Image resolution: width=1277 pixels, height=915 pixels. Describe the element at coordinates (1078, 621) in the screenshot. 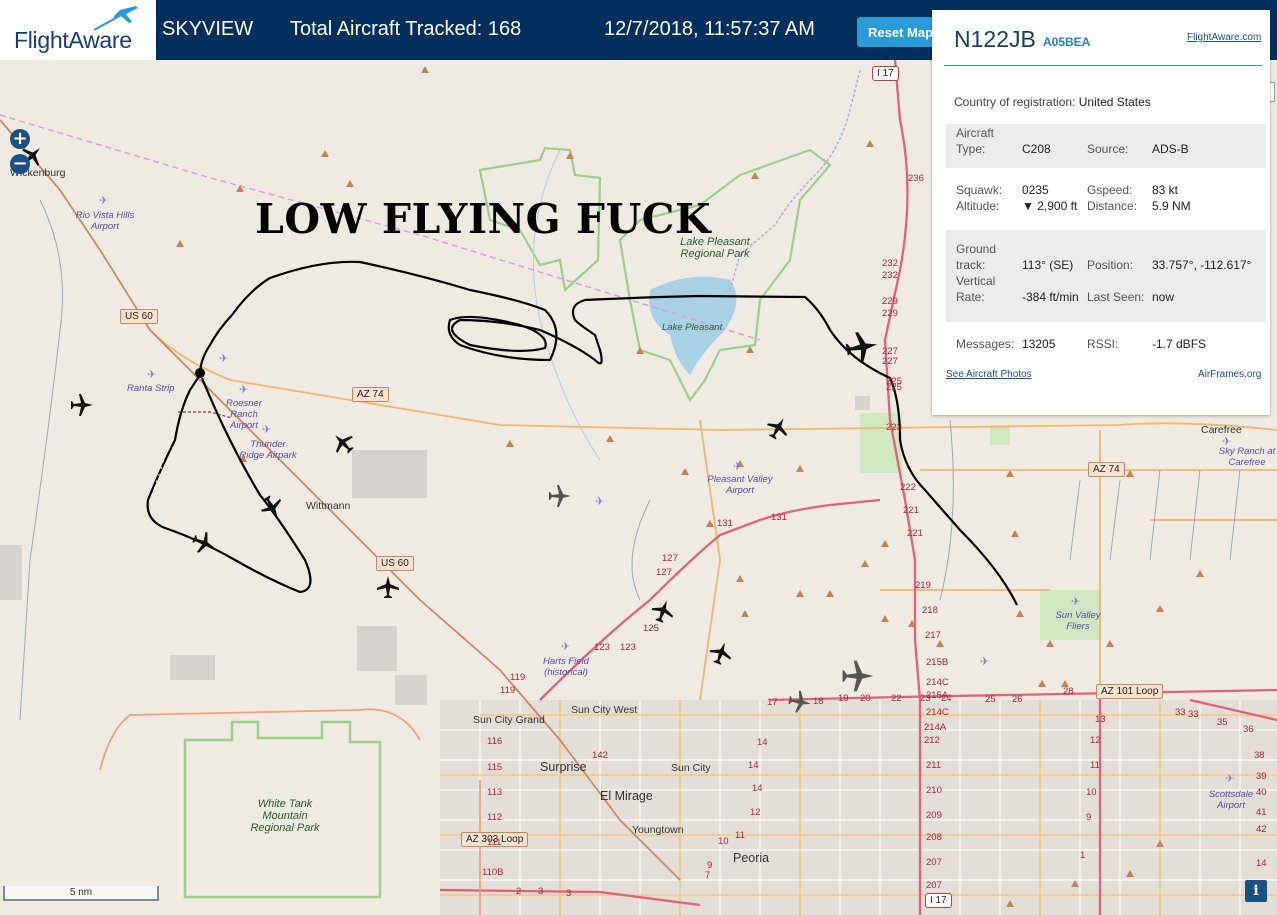

I see `airport-label: Sun Valley Fliers` at that location.